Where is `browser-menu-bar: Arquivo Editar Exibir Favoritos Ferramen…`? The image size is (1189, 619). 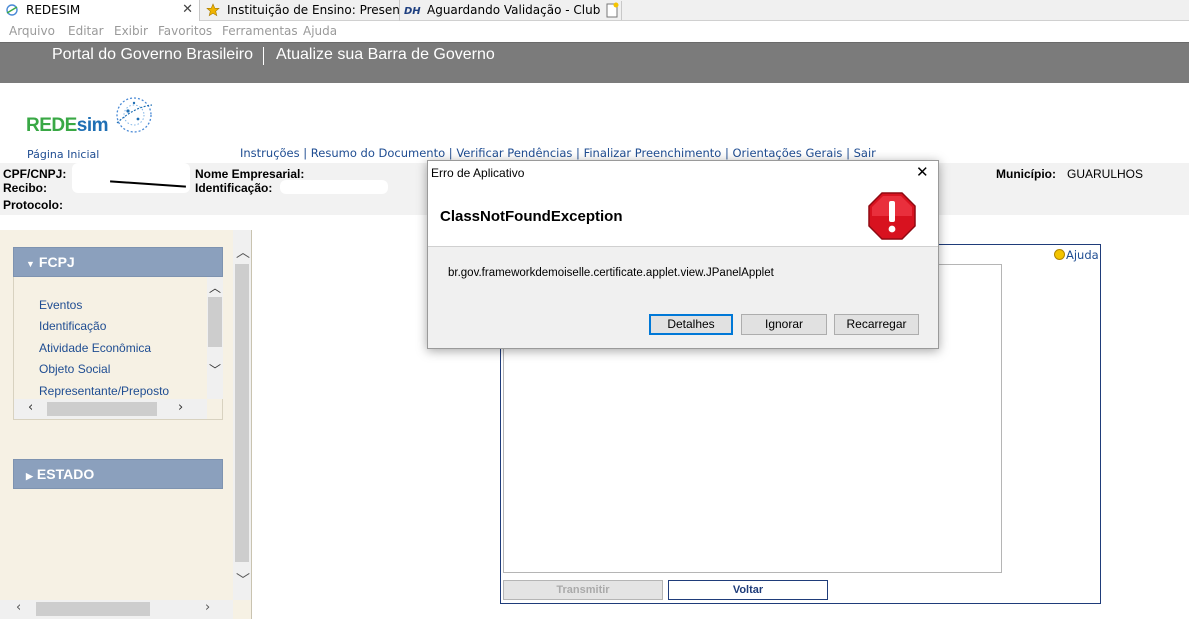
browser-menu-bar: Arquivo Editar Exibir Favoritos Ferramen… is located at coordinates (594, 31).